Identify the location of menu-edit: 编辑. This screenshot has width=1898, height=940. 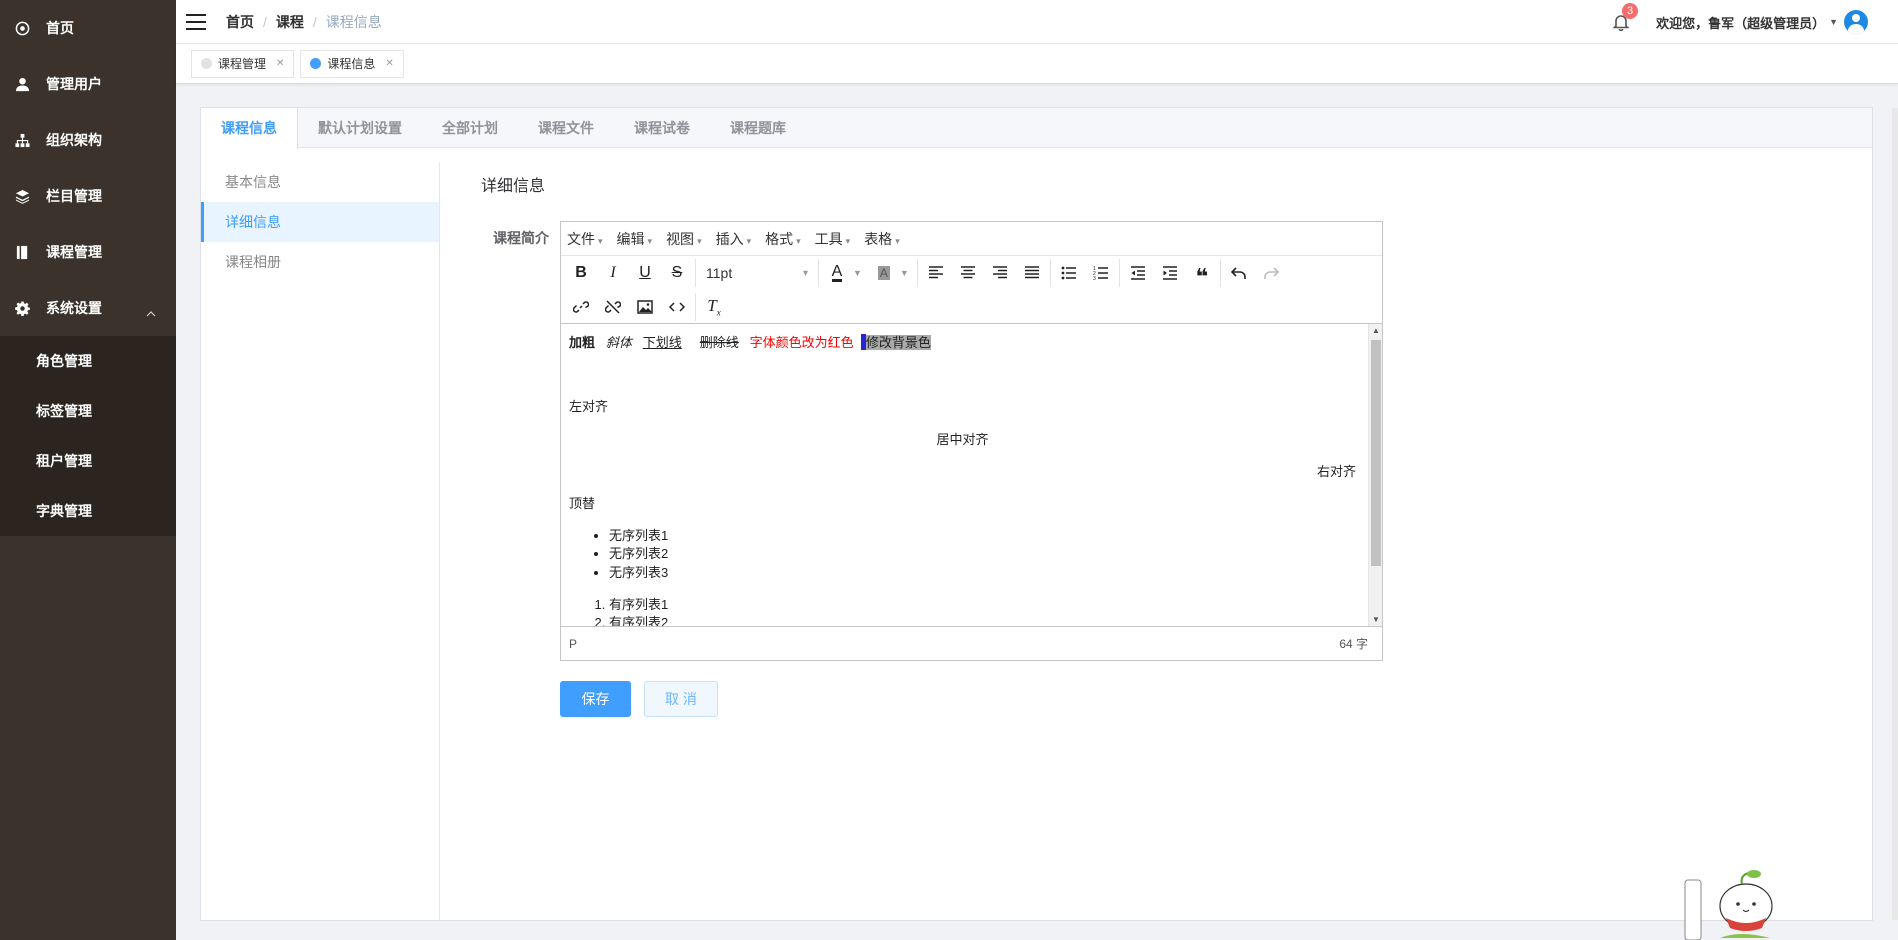
(635, 239).